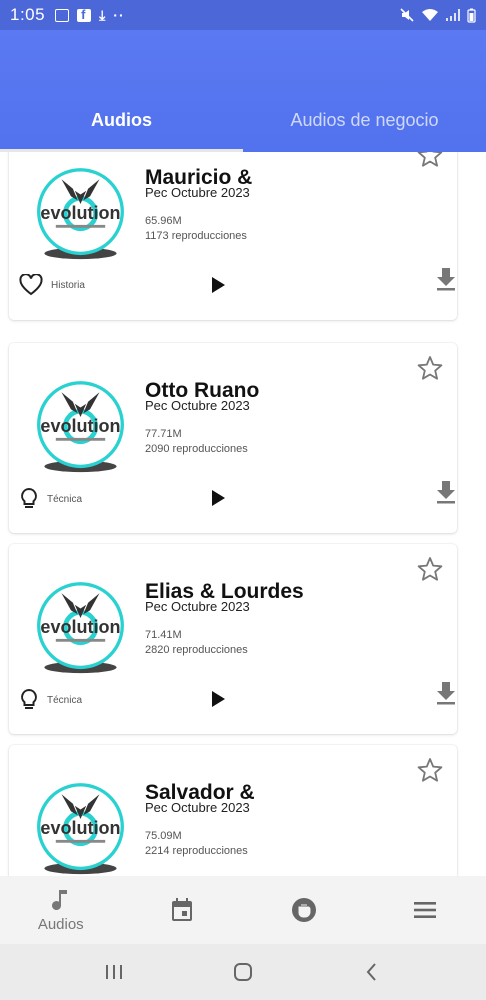  I want to click on download-notification-icon: ⤓, so click(102, 14).